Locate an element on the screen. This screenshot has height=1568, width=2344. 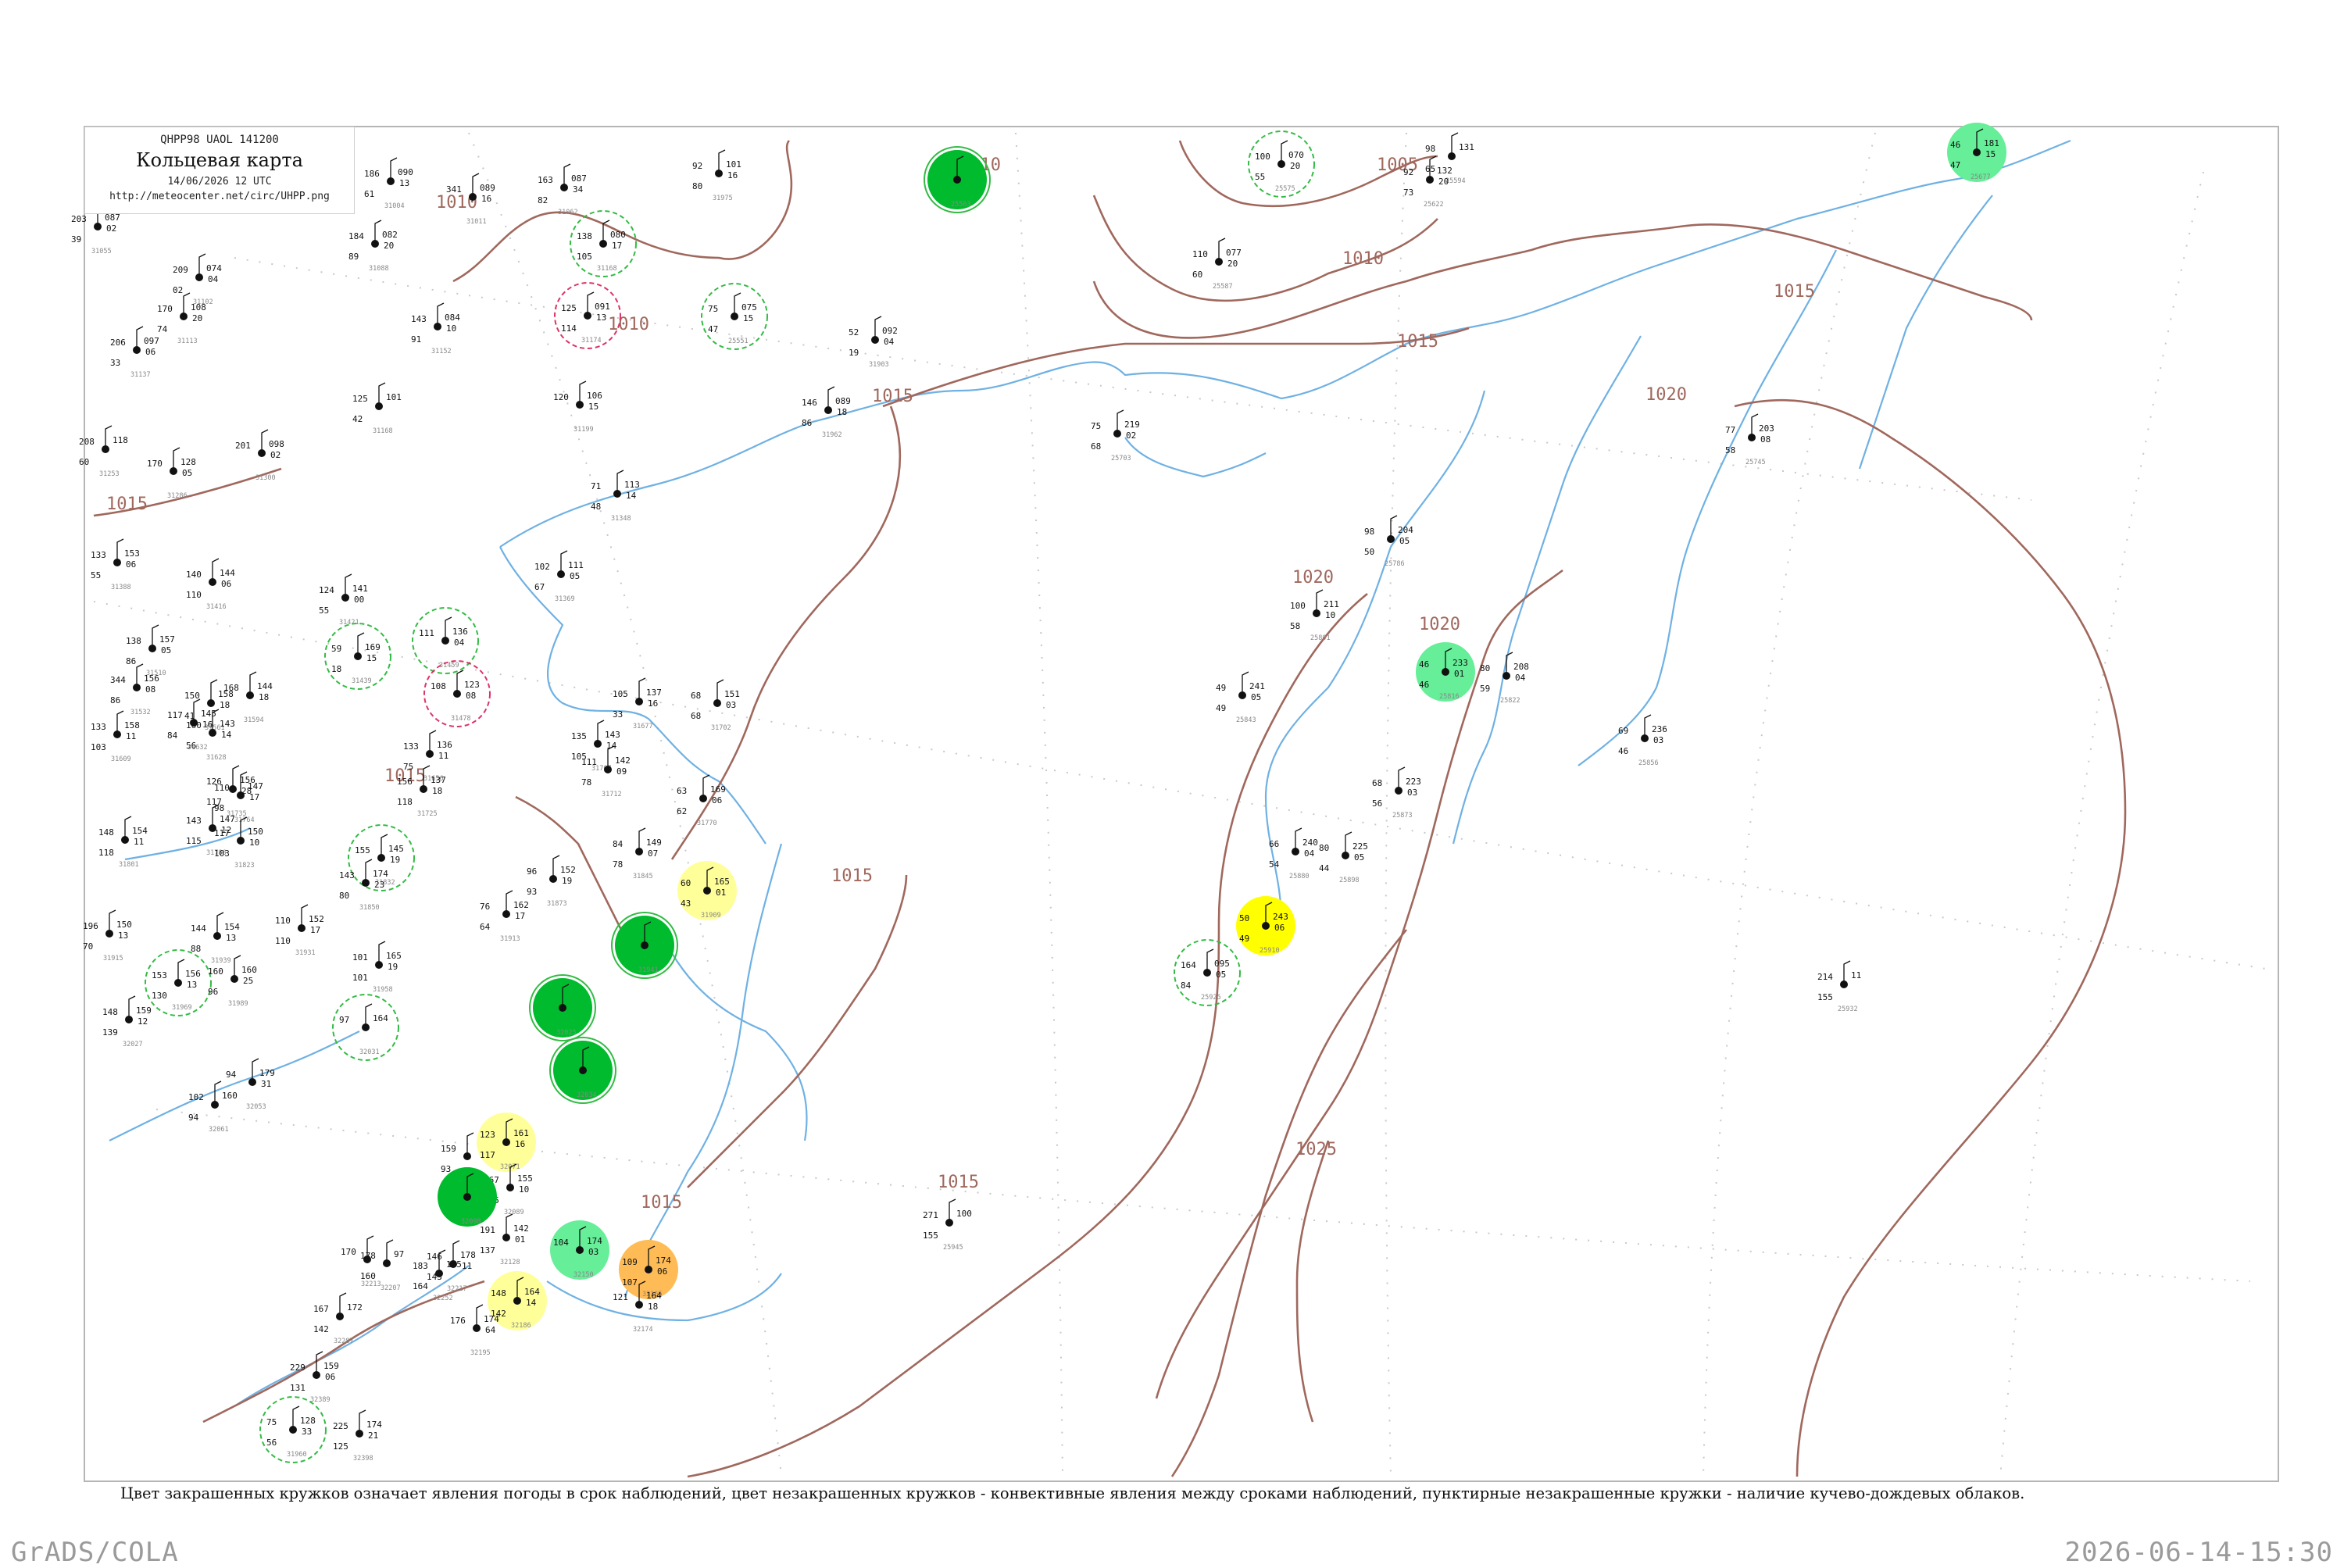
station-25932: 214 11 155 25932 is located at coordinates (1839, 986).